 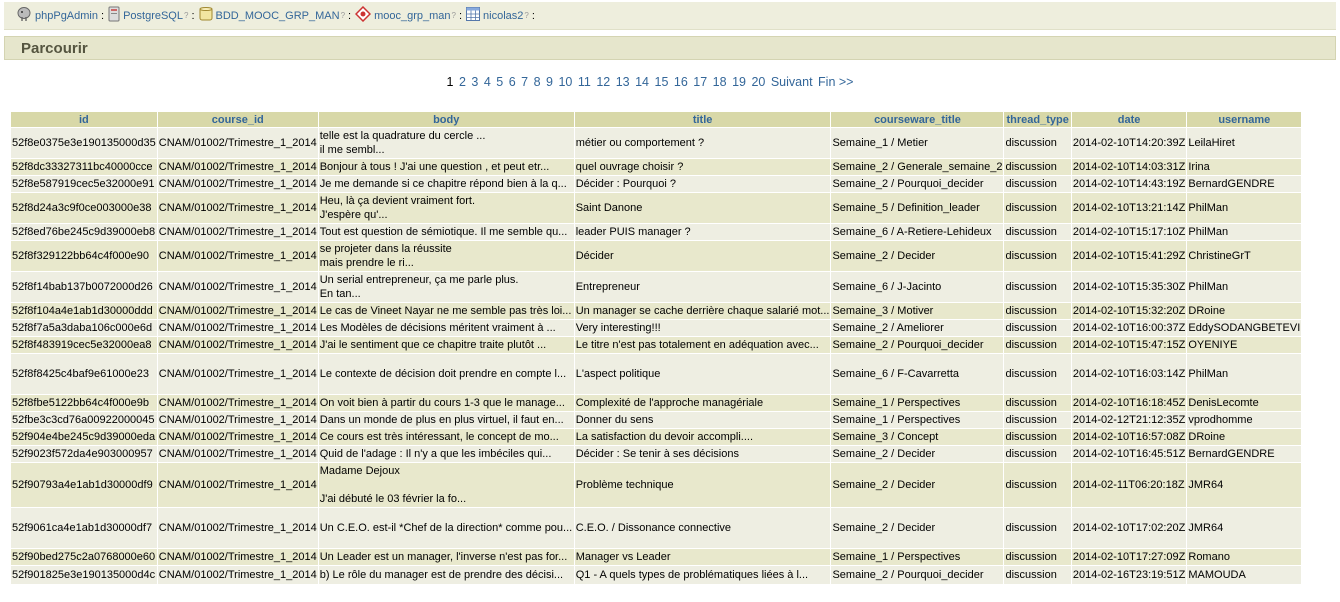 I want to click on pager-page-link: 2, so click(x=462, y=82).